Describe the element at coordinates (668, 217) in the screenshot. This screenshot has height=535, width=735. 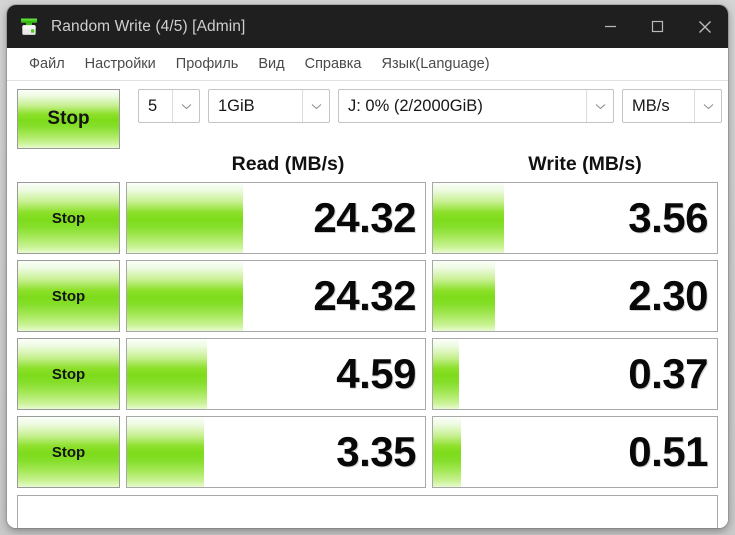
I see `write-score: 3.56` at that location.